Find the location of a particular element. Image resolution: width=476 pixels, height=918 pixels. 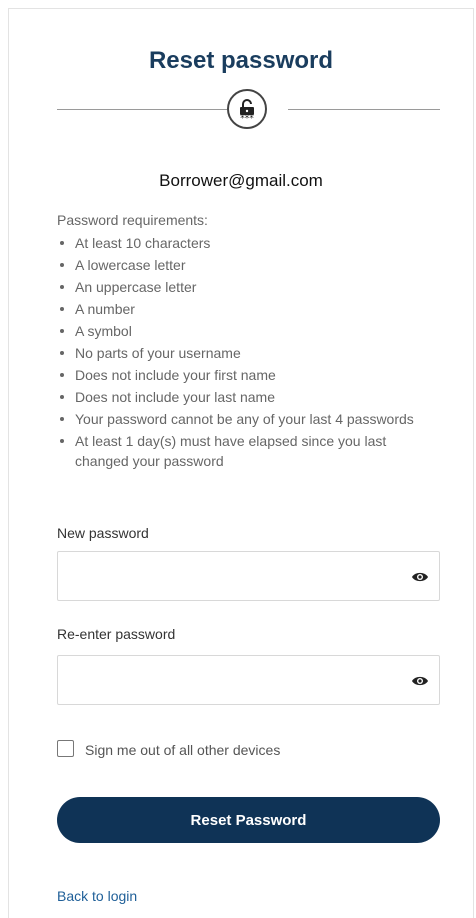

requirement-item: A symbol is located at coordinates (247, 331).